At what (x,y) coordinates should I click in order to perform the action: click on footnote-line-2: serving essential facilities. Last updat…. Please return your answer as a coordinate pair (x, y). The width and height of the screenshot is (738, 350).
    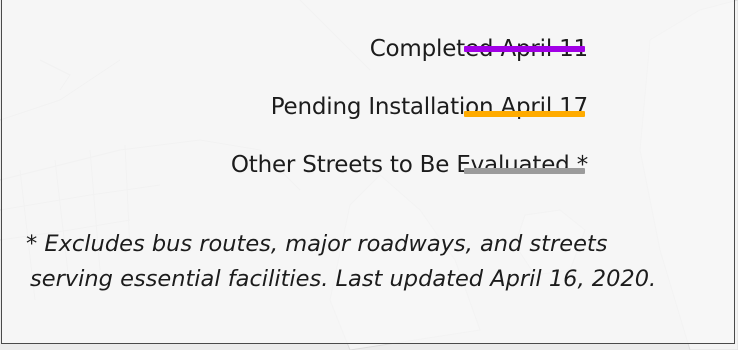
    Looking at the image, I should click on (343, 279).